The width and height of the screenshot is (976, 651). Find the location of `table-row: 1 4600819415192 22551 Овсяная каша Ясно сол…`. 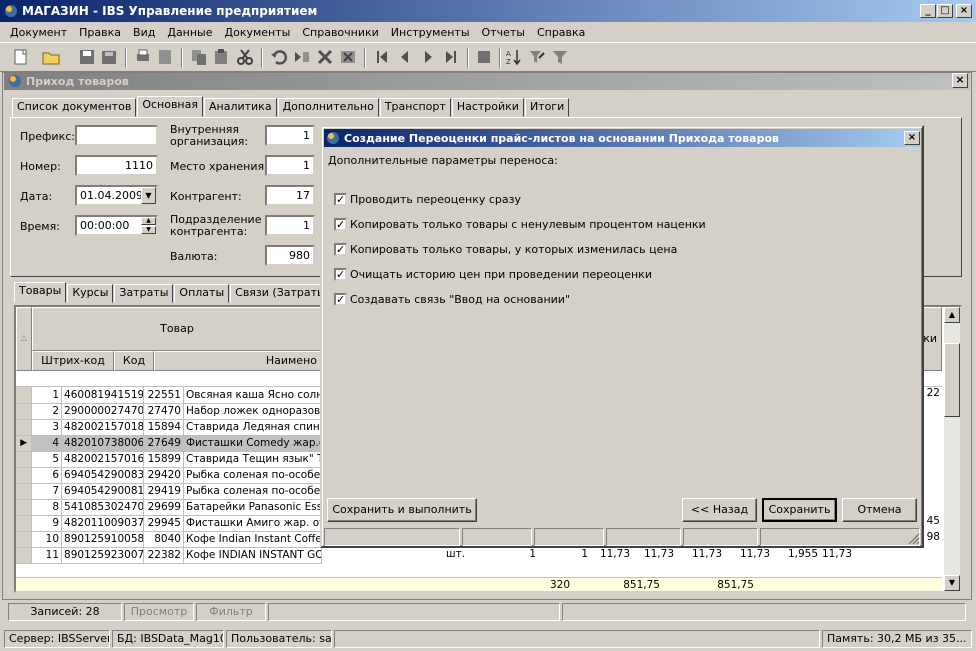

table-row: 1 4600819415192 22551 Овсяная каша Ясно сол… is located at coordinates (169, 395).